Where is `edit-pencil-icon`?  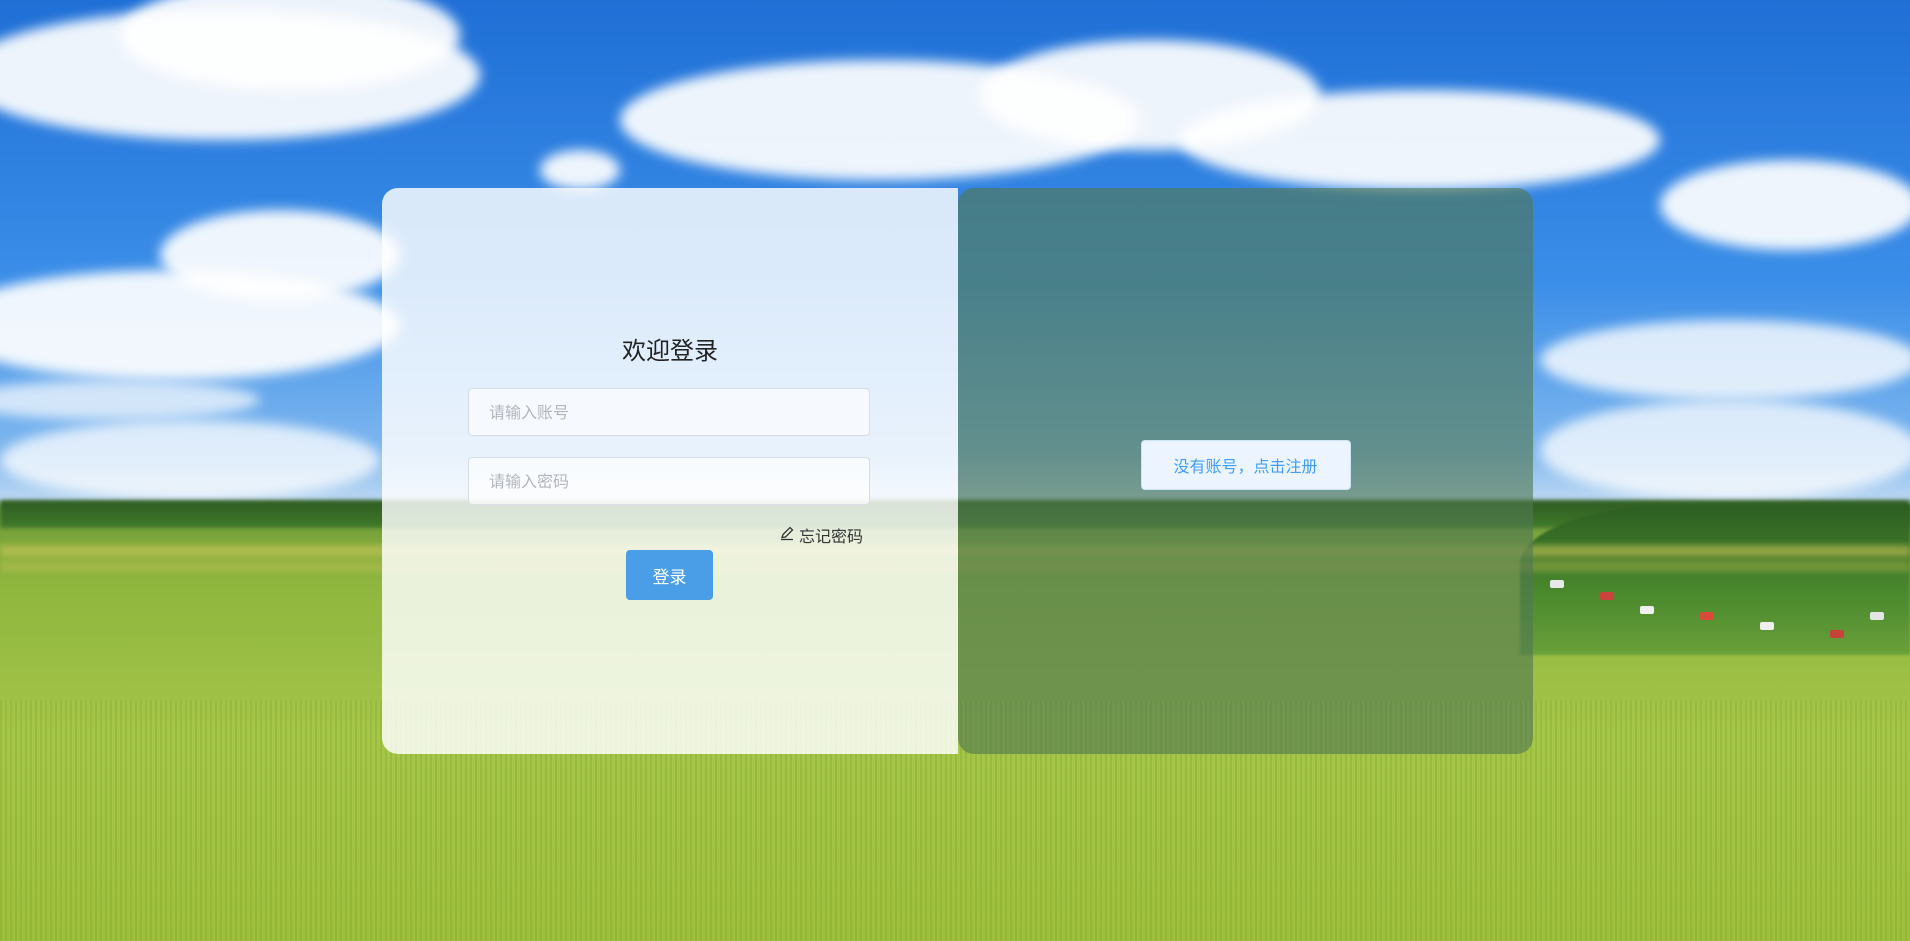 edit-pencil-icon is located at coordinates (787, 535).